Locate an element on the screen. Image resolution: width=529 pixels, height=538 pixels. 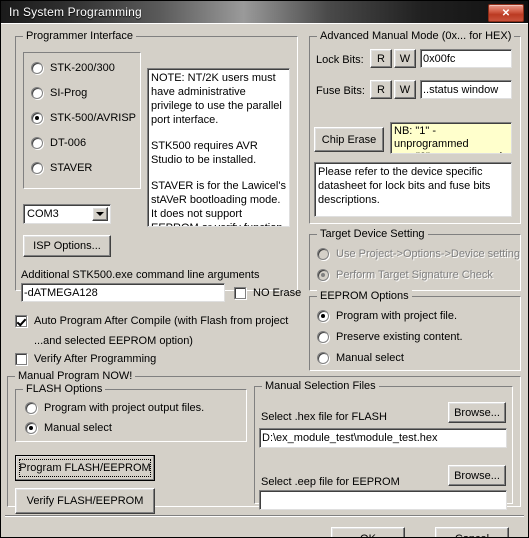
nb-line-2: "0" - programmed is located at coordinates (451, 152).